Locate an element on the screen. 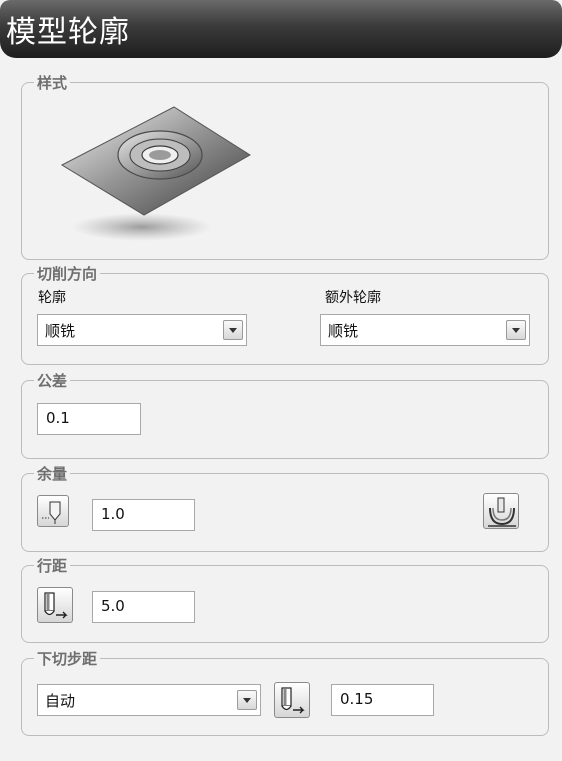  stock-component-icon is located at coordinates (502, 512).